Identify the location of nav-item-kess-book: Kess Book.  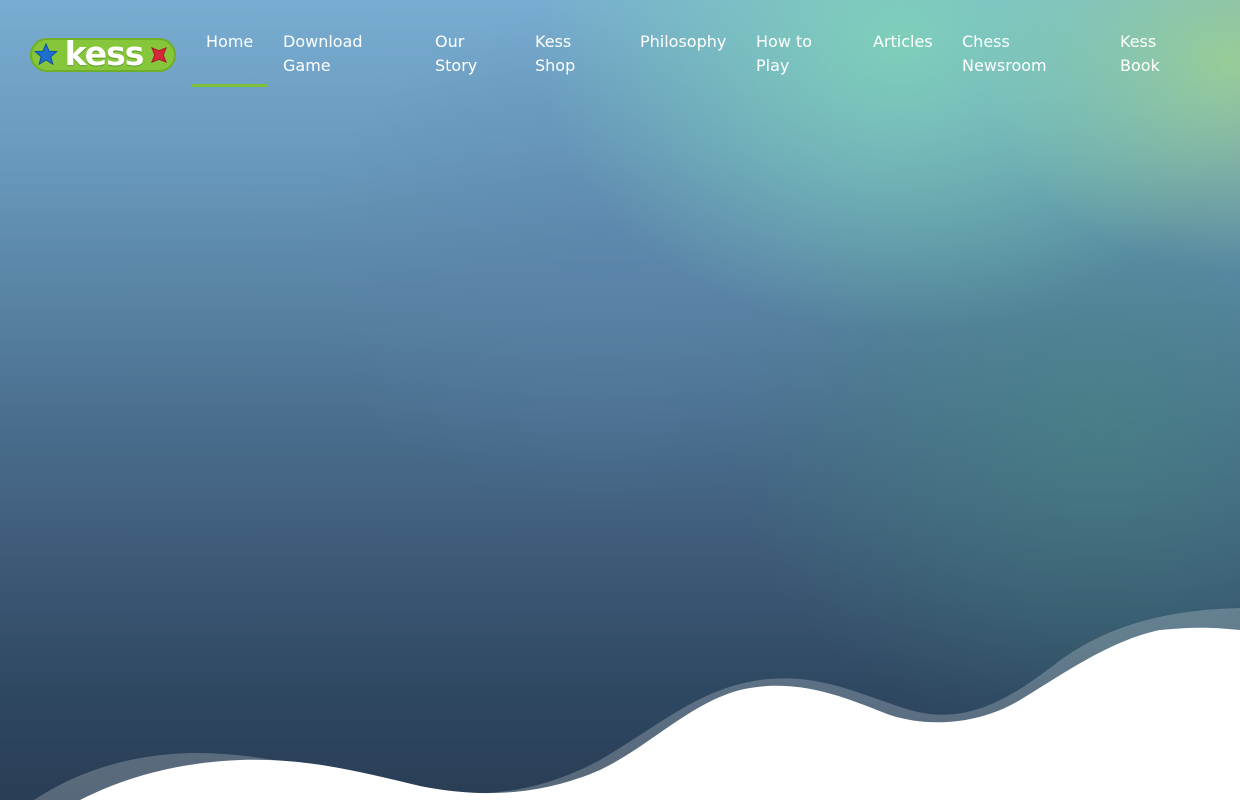
(1140, 54).